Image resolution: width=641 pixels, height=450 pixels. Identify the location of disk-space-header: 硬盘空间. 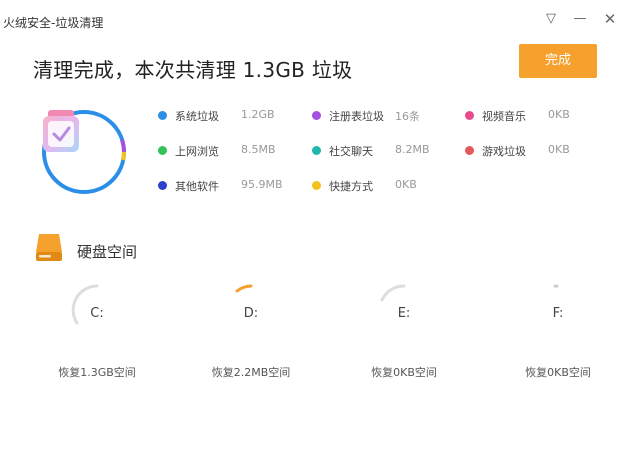
(135, 249).